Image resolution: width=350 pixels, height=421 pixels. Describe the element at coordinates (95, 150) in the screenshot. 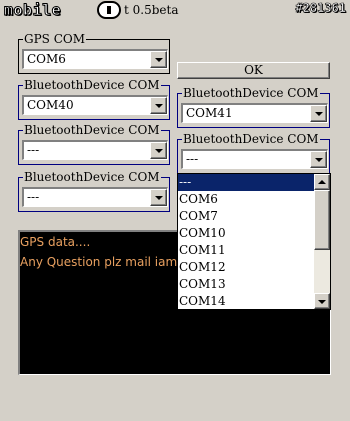

I see `bluetooth-com-select-3: ---` at that location.